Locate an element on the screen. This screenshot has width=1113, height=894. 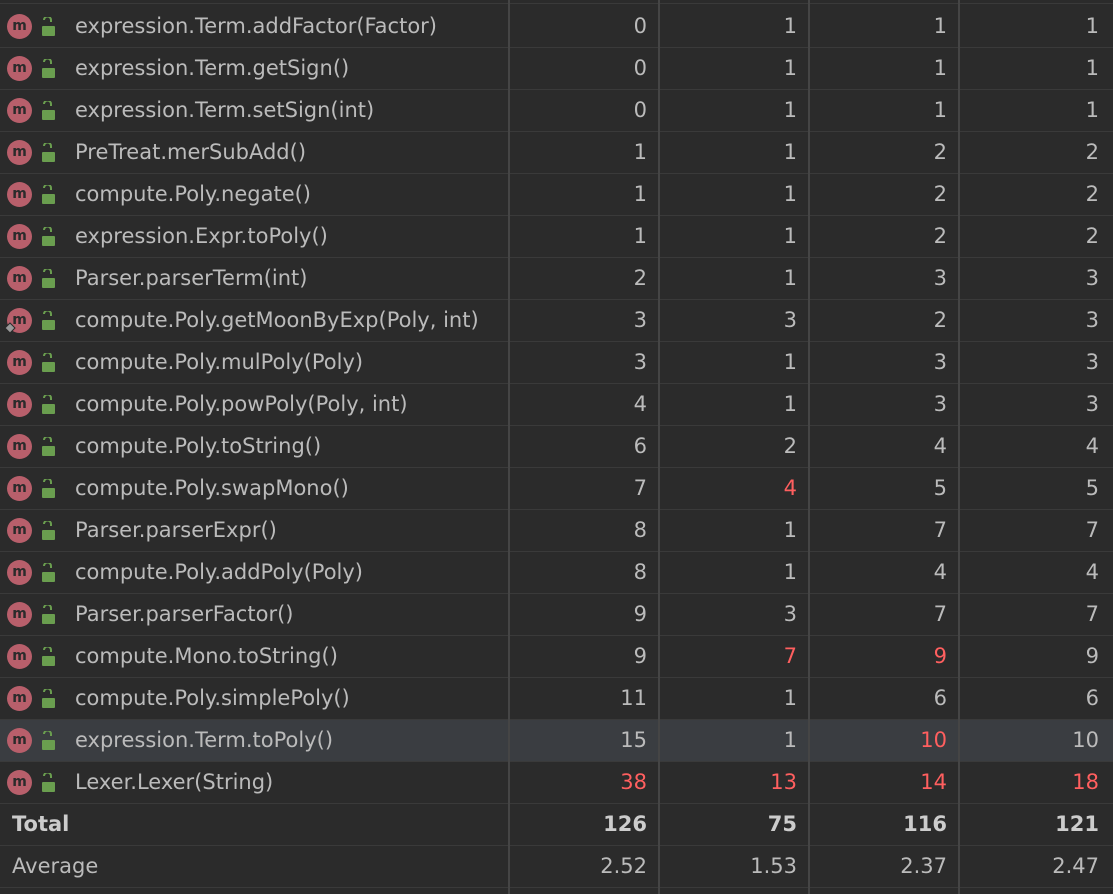
table-row: m Parser.parserTerm(int) 2 1 3 3 is located at coordinates (556, 279).